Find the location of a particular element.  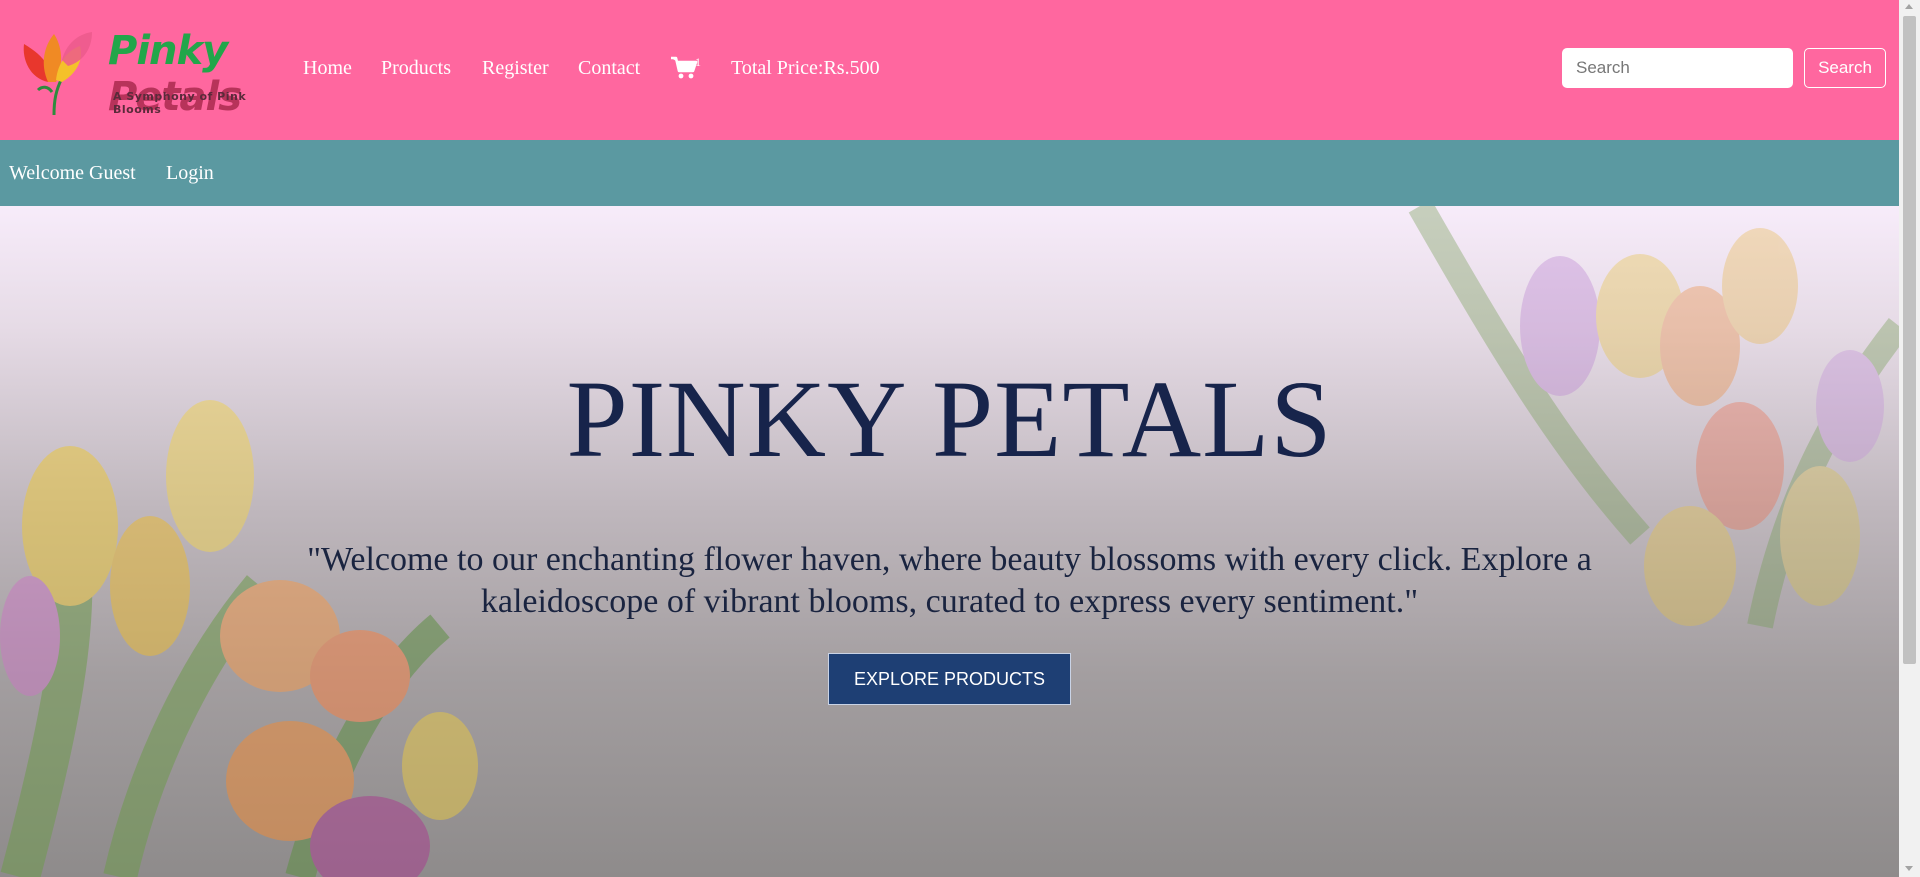

welcome-guest-text: Welcome Guest is located at coordinates (72, 173).